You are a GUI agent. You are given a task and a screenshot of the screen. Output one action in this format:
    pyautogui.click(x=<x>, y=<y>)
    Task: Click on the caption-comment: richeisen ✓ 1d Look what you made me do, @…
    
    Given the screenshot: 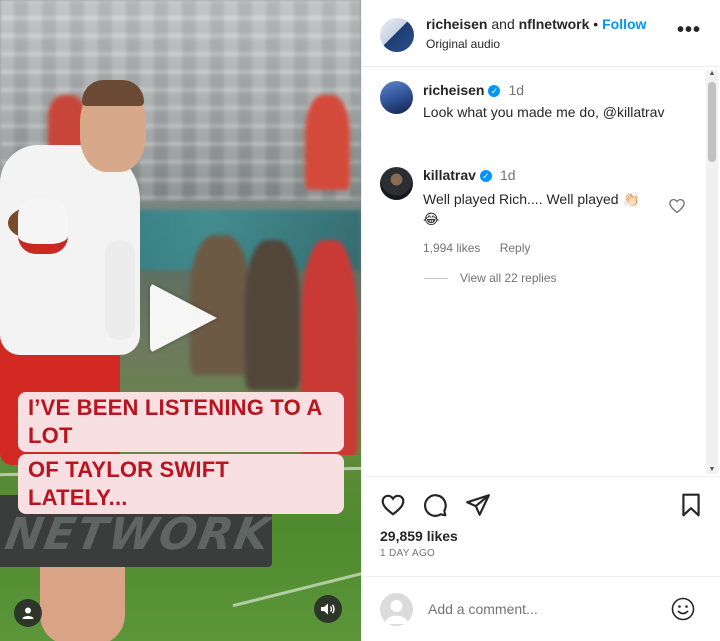 What is the action you would take?
    pyautogui.click(x=558, y=102)
    